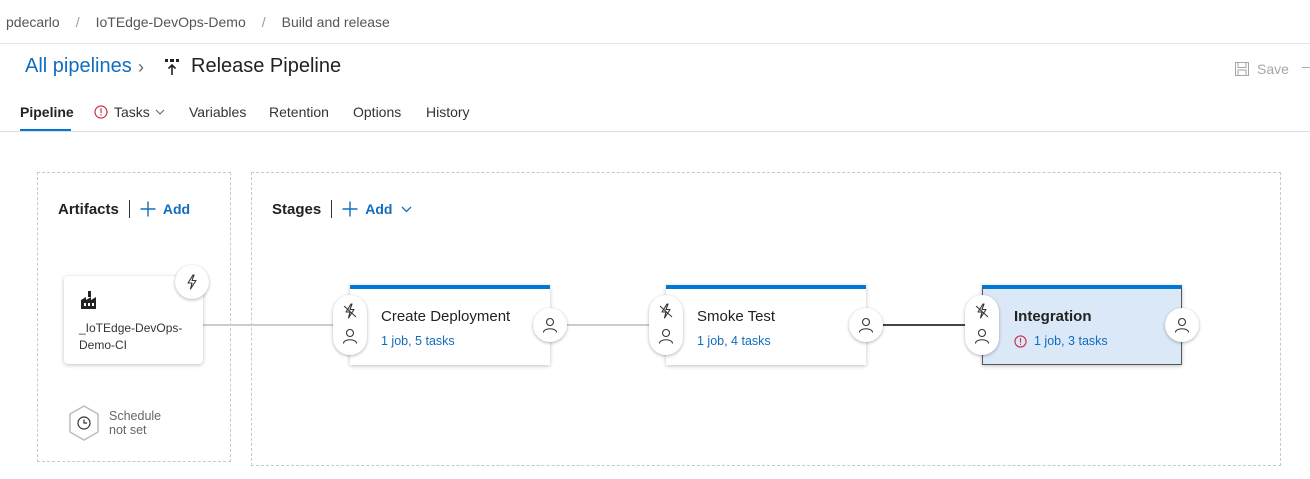 This screenshot has width=1310, height=479. I want to click on title-row: All pipelines › Release Pipeline Save –, so click(655, 68).